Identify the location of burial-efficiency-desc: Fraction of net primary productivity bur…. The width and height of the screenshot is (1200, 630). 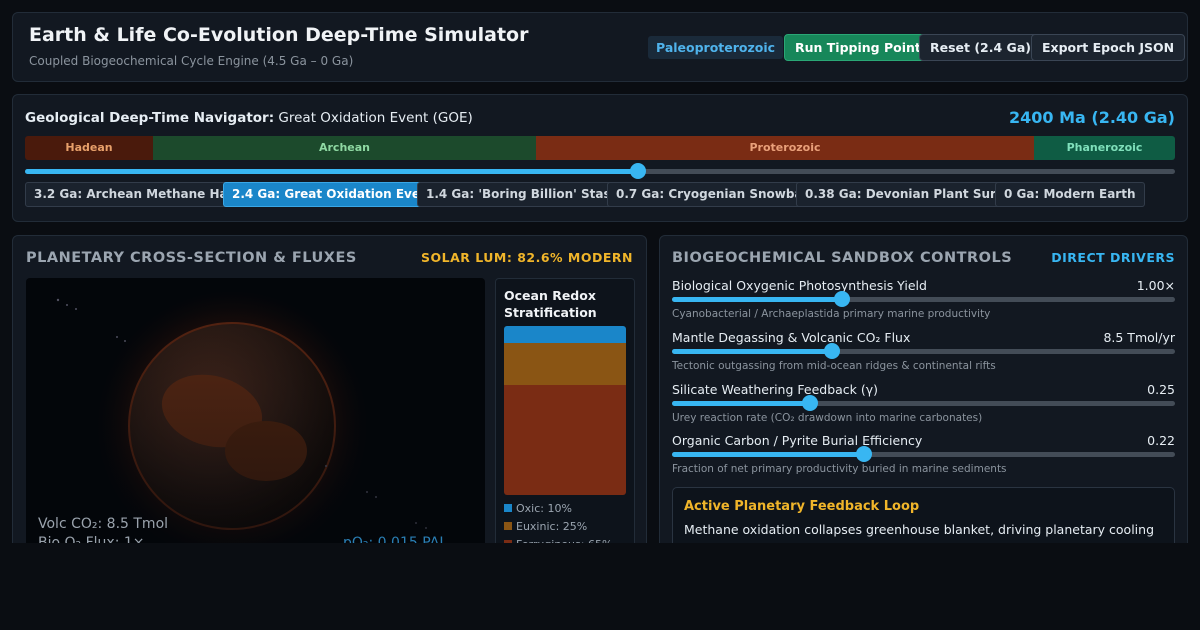
(839, 469).